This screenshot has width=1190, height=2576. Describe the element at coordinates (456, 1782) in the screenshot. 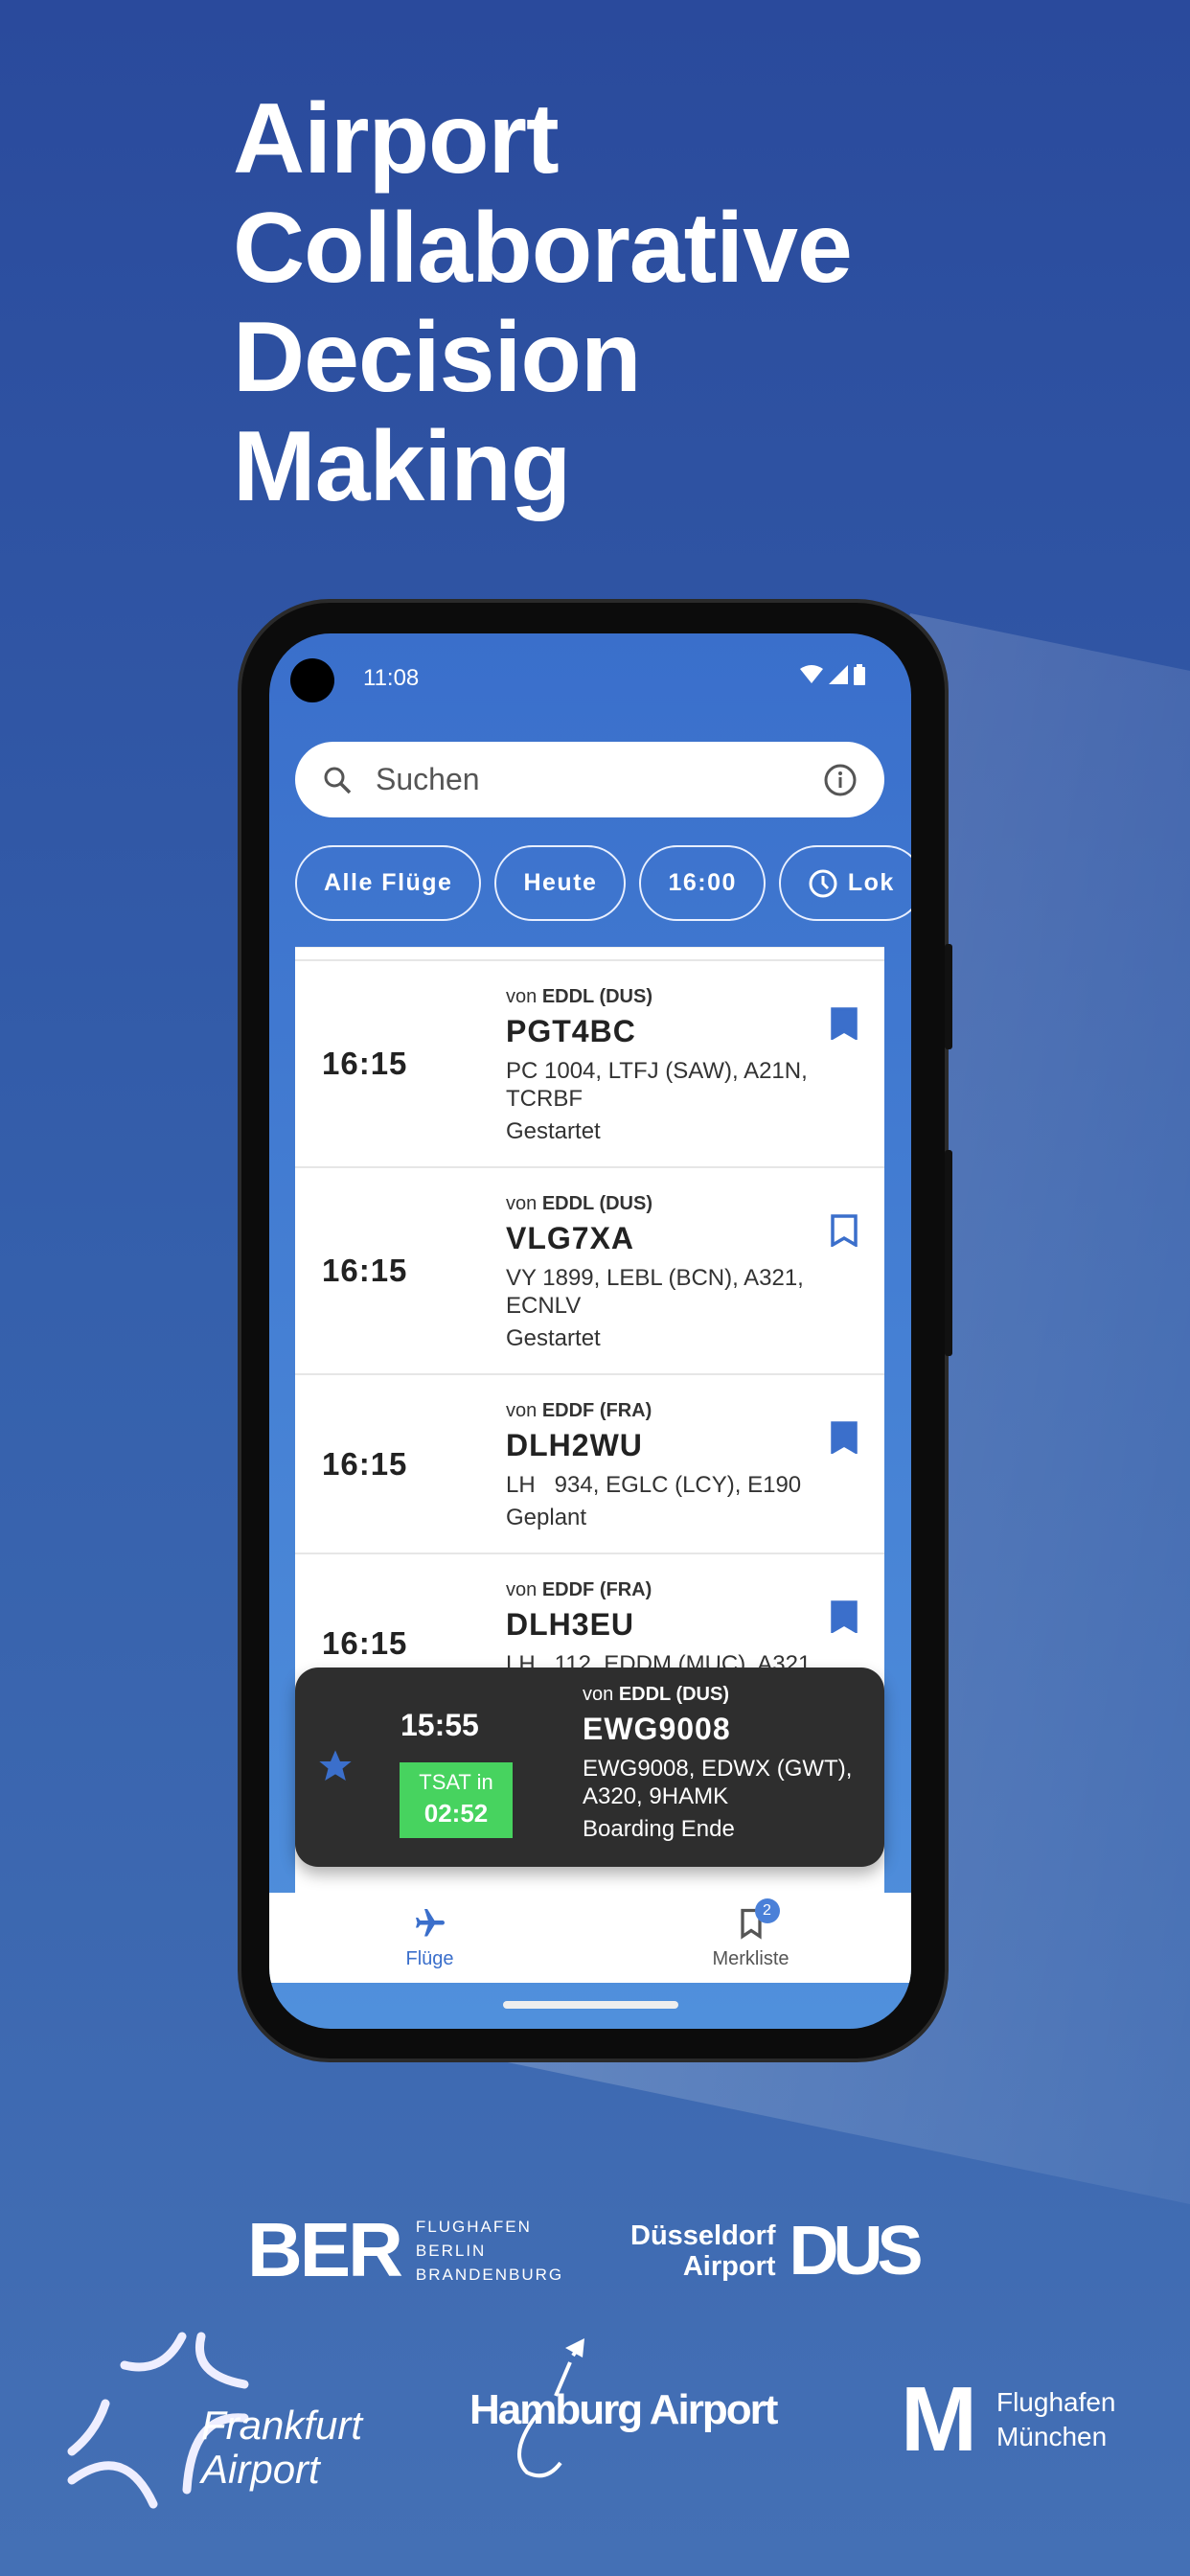

I see `tsat-label: TSAT in` at that location.